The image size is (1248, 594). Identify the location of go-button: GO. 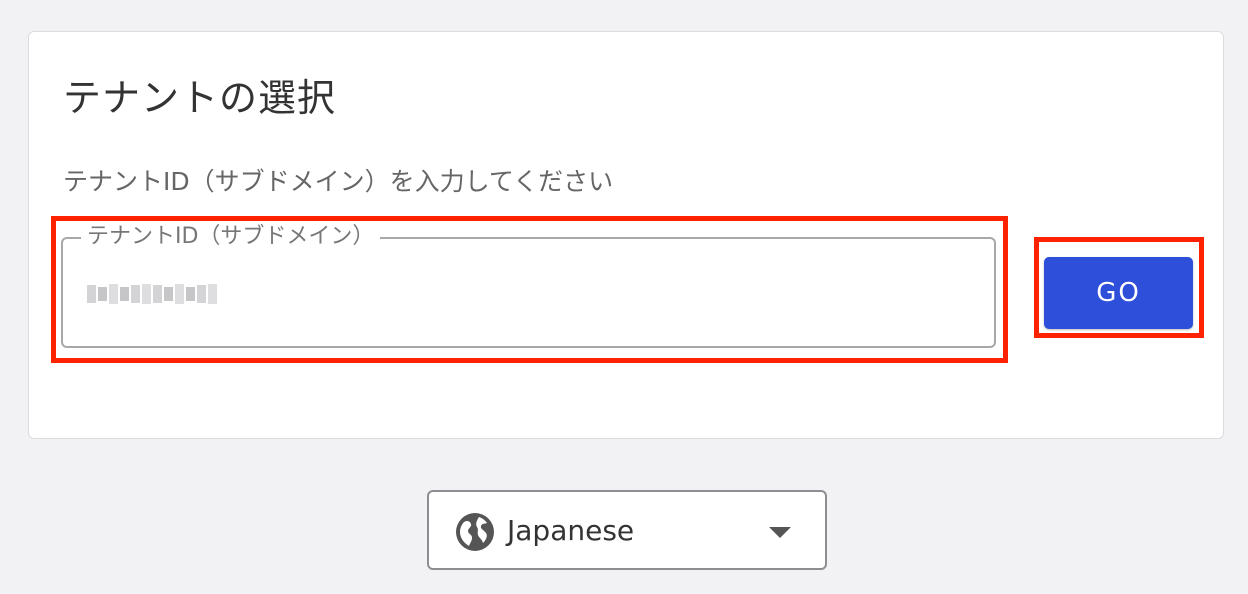
(1118, 293).